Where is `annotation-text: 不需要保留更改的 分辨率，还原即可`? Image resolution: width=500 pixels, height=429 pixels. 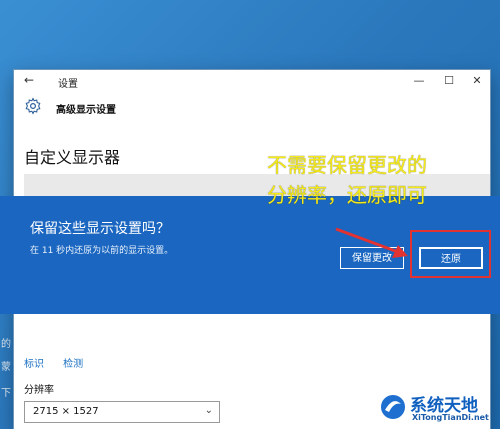
annotation-text: 不需要保留更改的 分辨率，还原即可 is located at coordinates (379, 180).